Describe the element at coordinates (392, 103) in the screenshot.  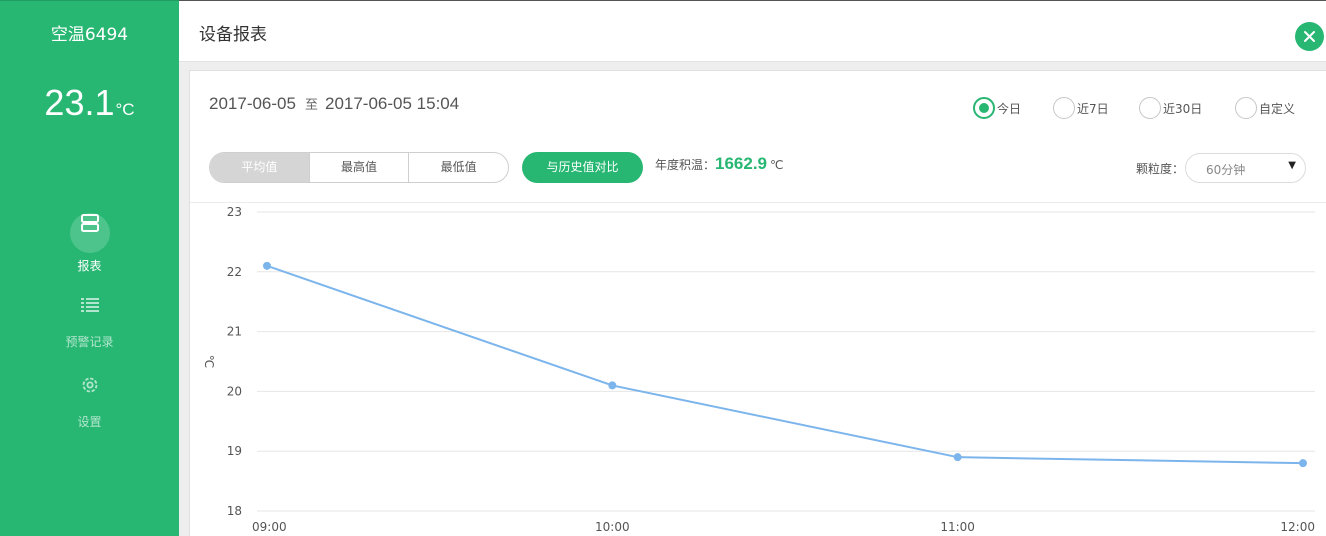
I see `date-end: 2017-06-05 15:04` at that location.